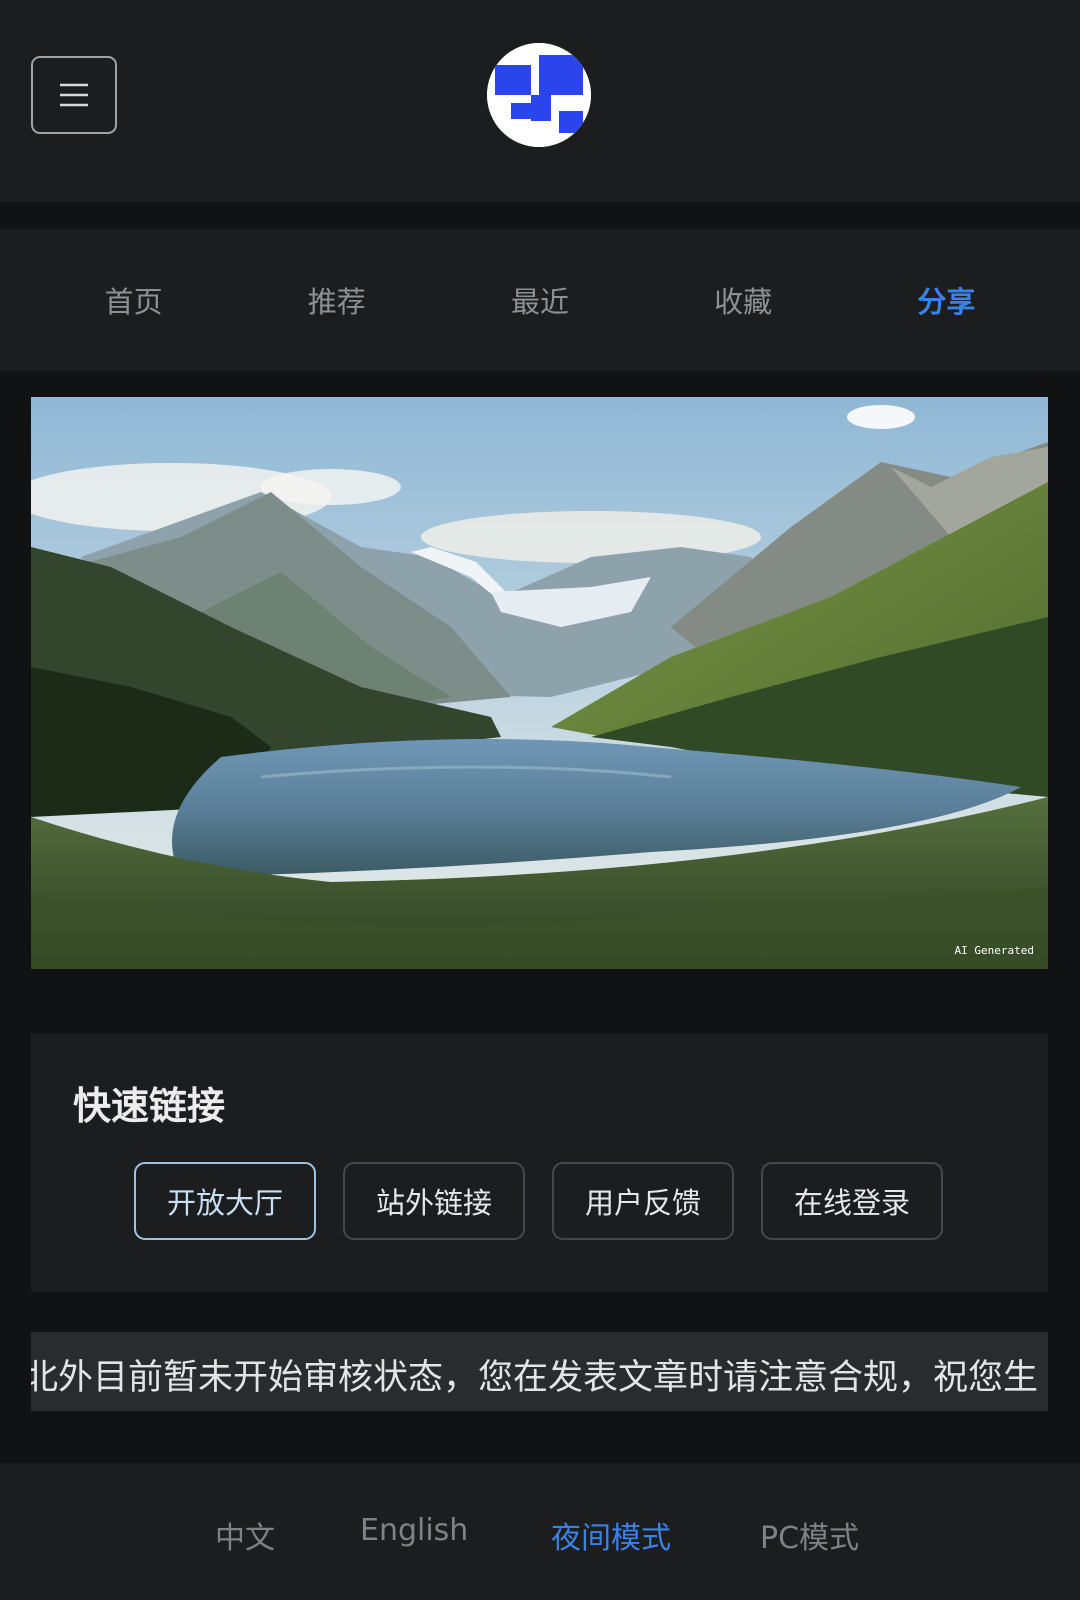 The width and height of the screenshot is (1080, 1600). Describe the element at coordinates (434, 1201) in the screenshot. I see `external-links-button: 站外链接` at that location.